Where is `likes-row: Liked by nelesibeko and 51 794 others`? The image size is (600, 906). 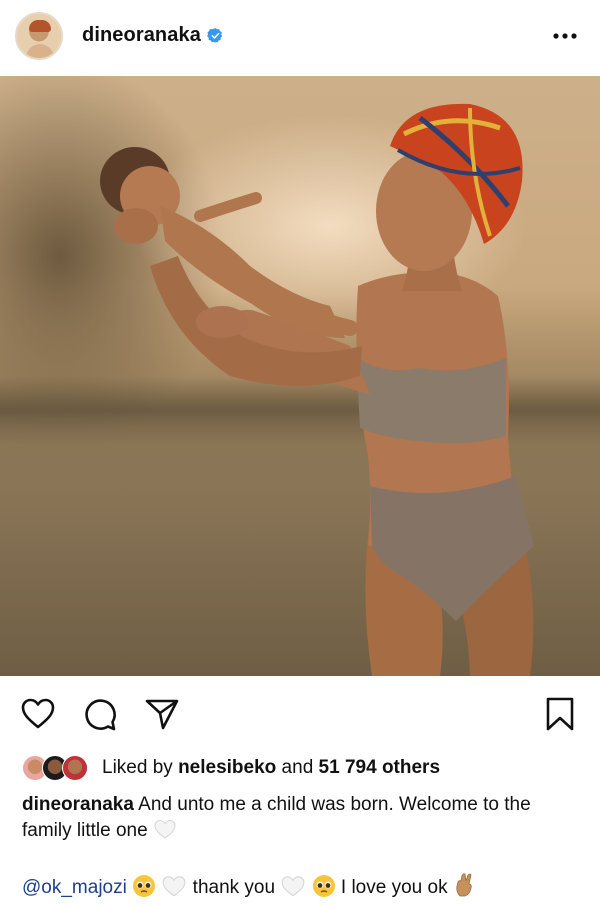
likes-row: Liked by nelesibeko and 51 794 others is located at coordinates (231, 768).